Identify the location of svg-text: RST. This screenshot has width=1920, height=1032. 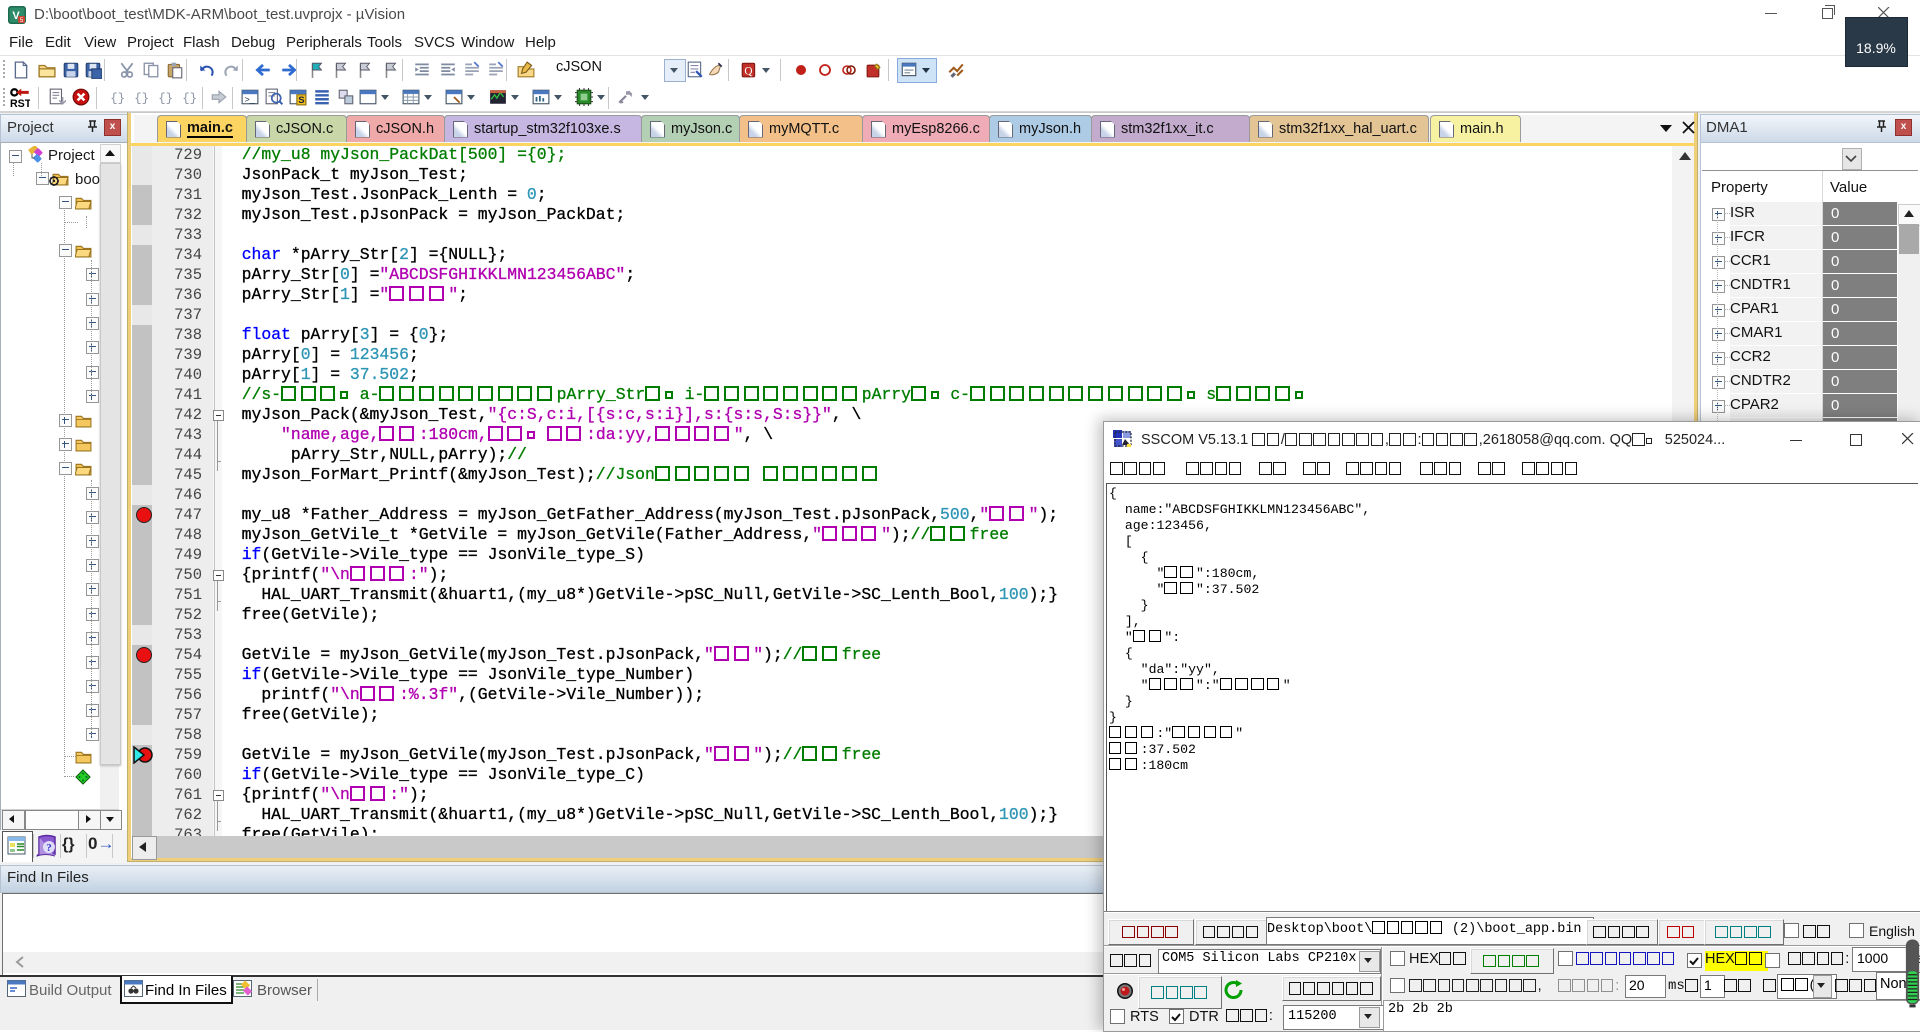
(20, 103).